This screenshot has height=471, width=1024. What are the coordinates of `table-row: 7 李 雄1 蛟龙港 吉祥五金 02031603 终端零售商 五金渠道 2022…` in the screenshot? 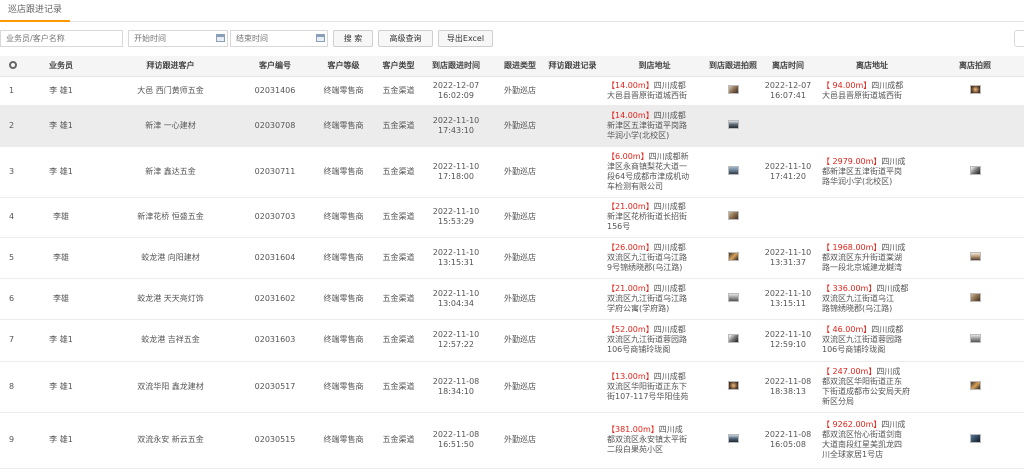 It's located at (512, 340).